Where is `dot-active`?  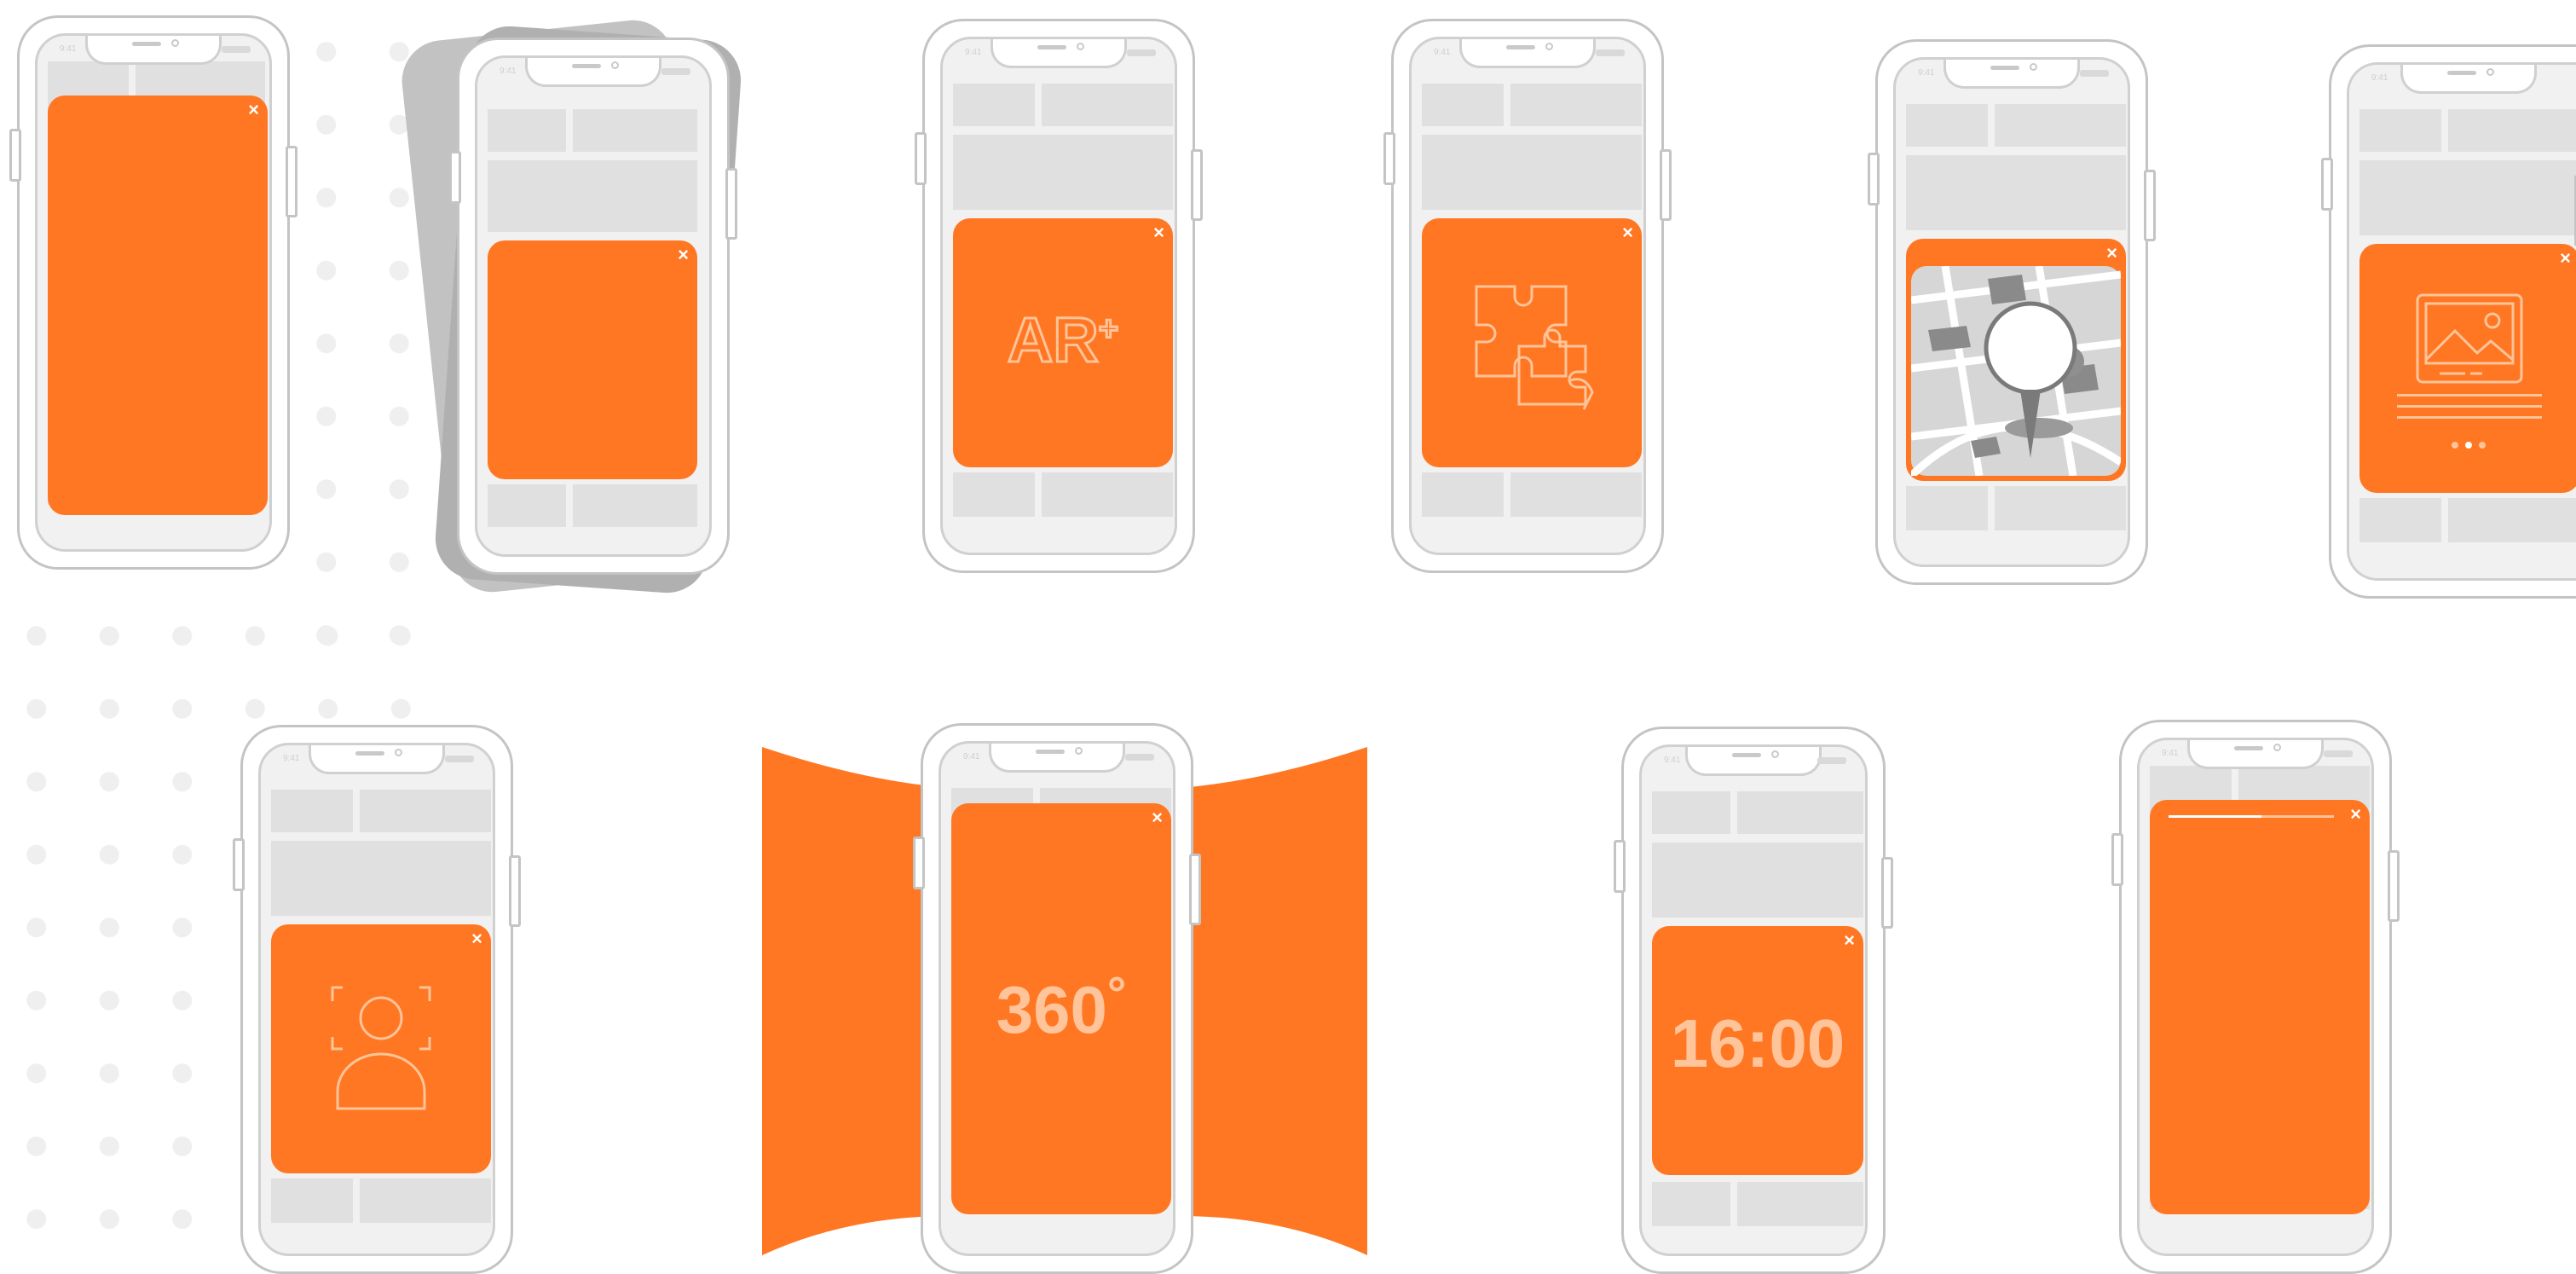
dot-active is located at coordinates (2468, 445).